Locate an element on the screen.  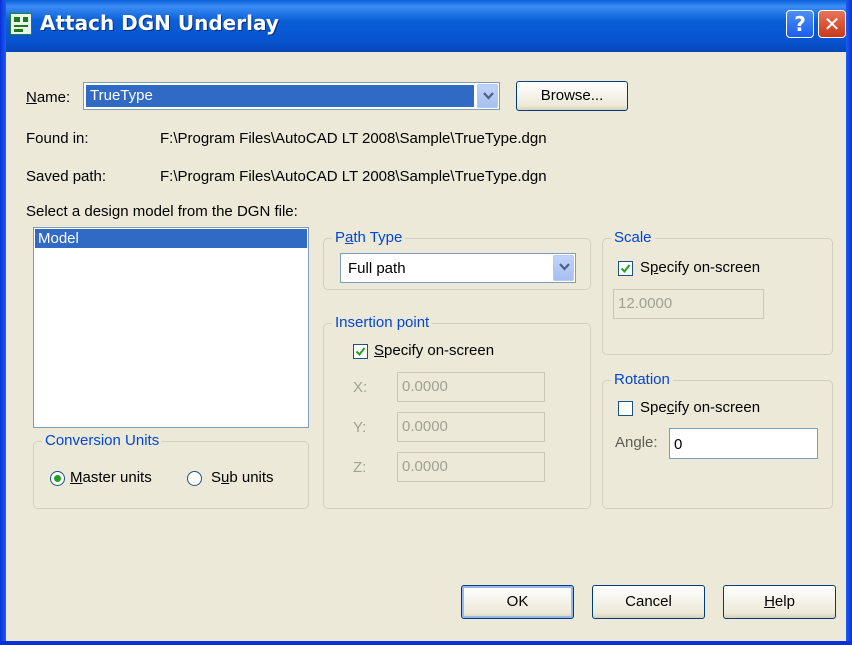
insertion-specify-label: Specify on-screen is located at coordinates (434, 350).